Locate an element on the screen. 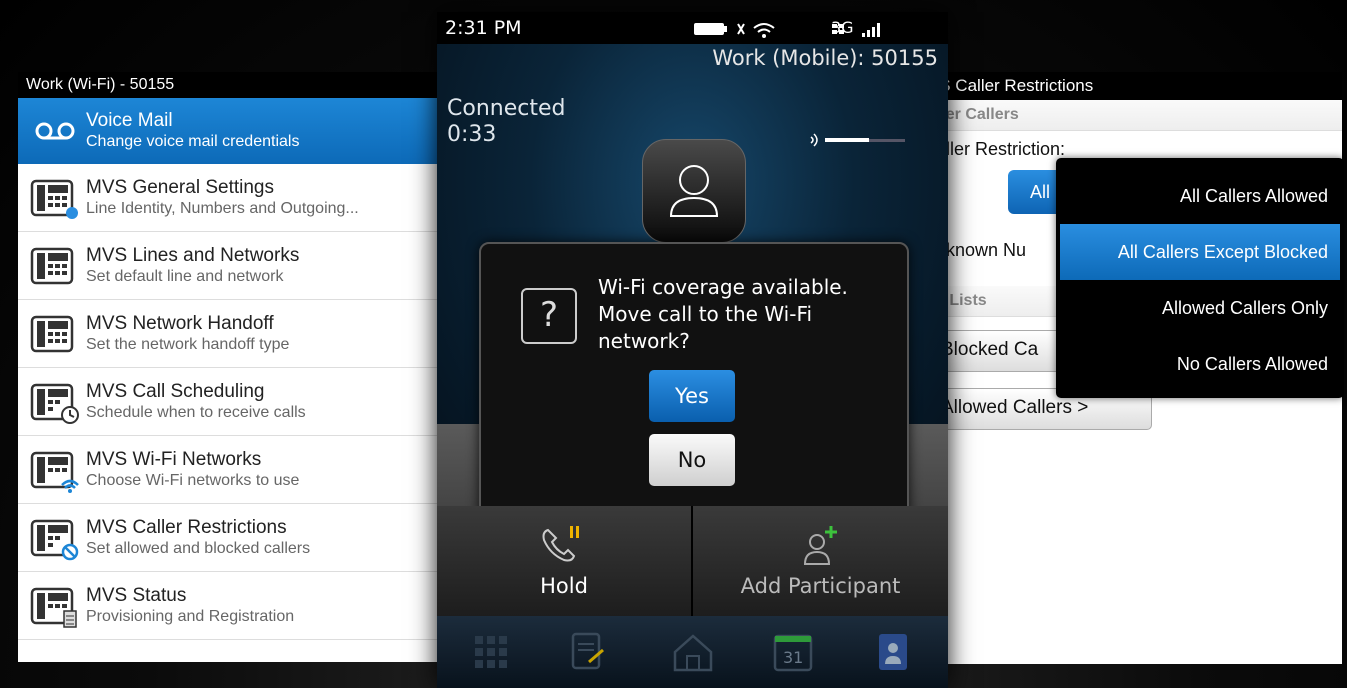 The image size is (1347, 688). phone-blocked-icon is located at coordinates (55, 538).